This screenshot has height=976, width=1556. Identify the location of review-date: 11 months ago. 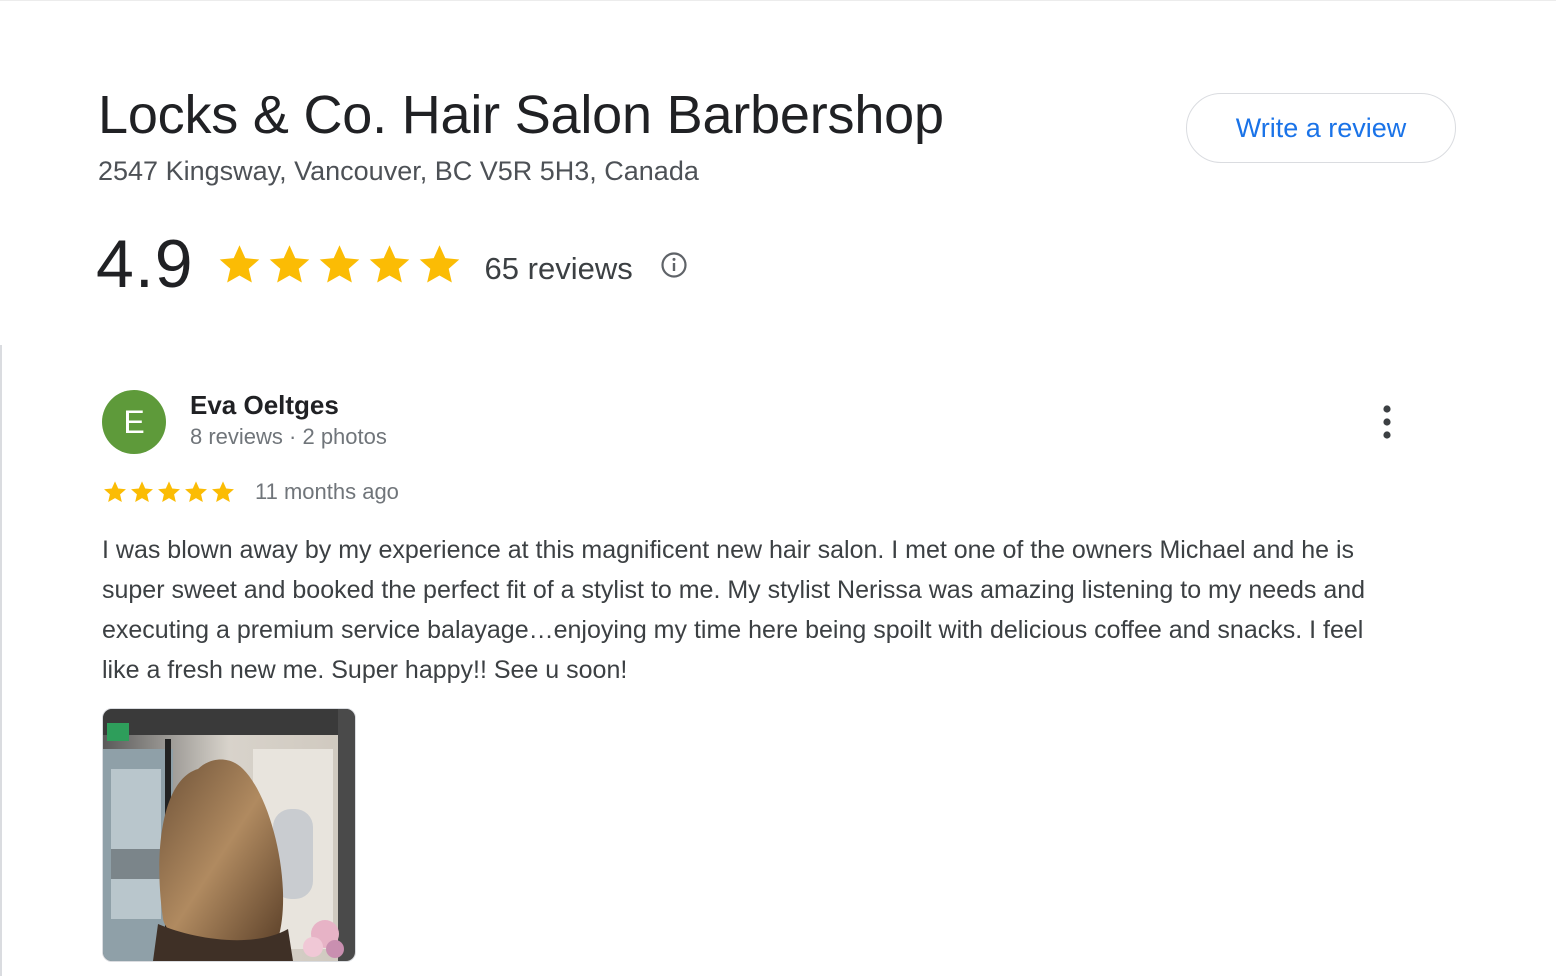
(327, 491).